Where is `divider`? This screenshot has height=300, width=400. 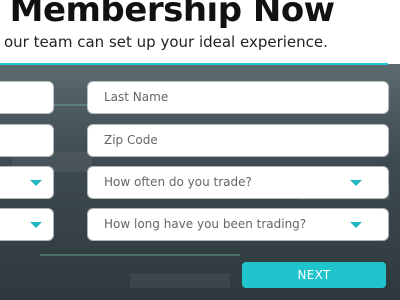
divider is located at coordinates (194, 64).